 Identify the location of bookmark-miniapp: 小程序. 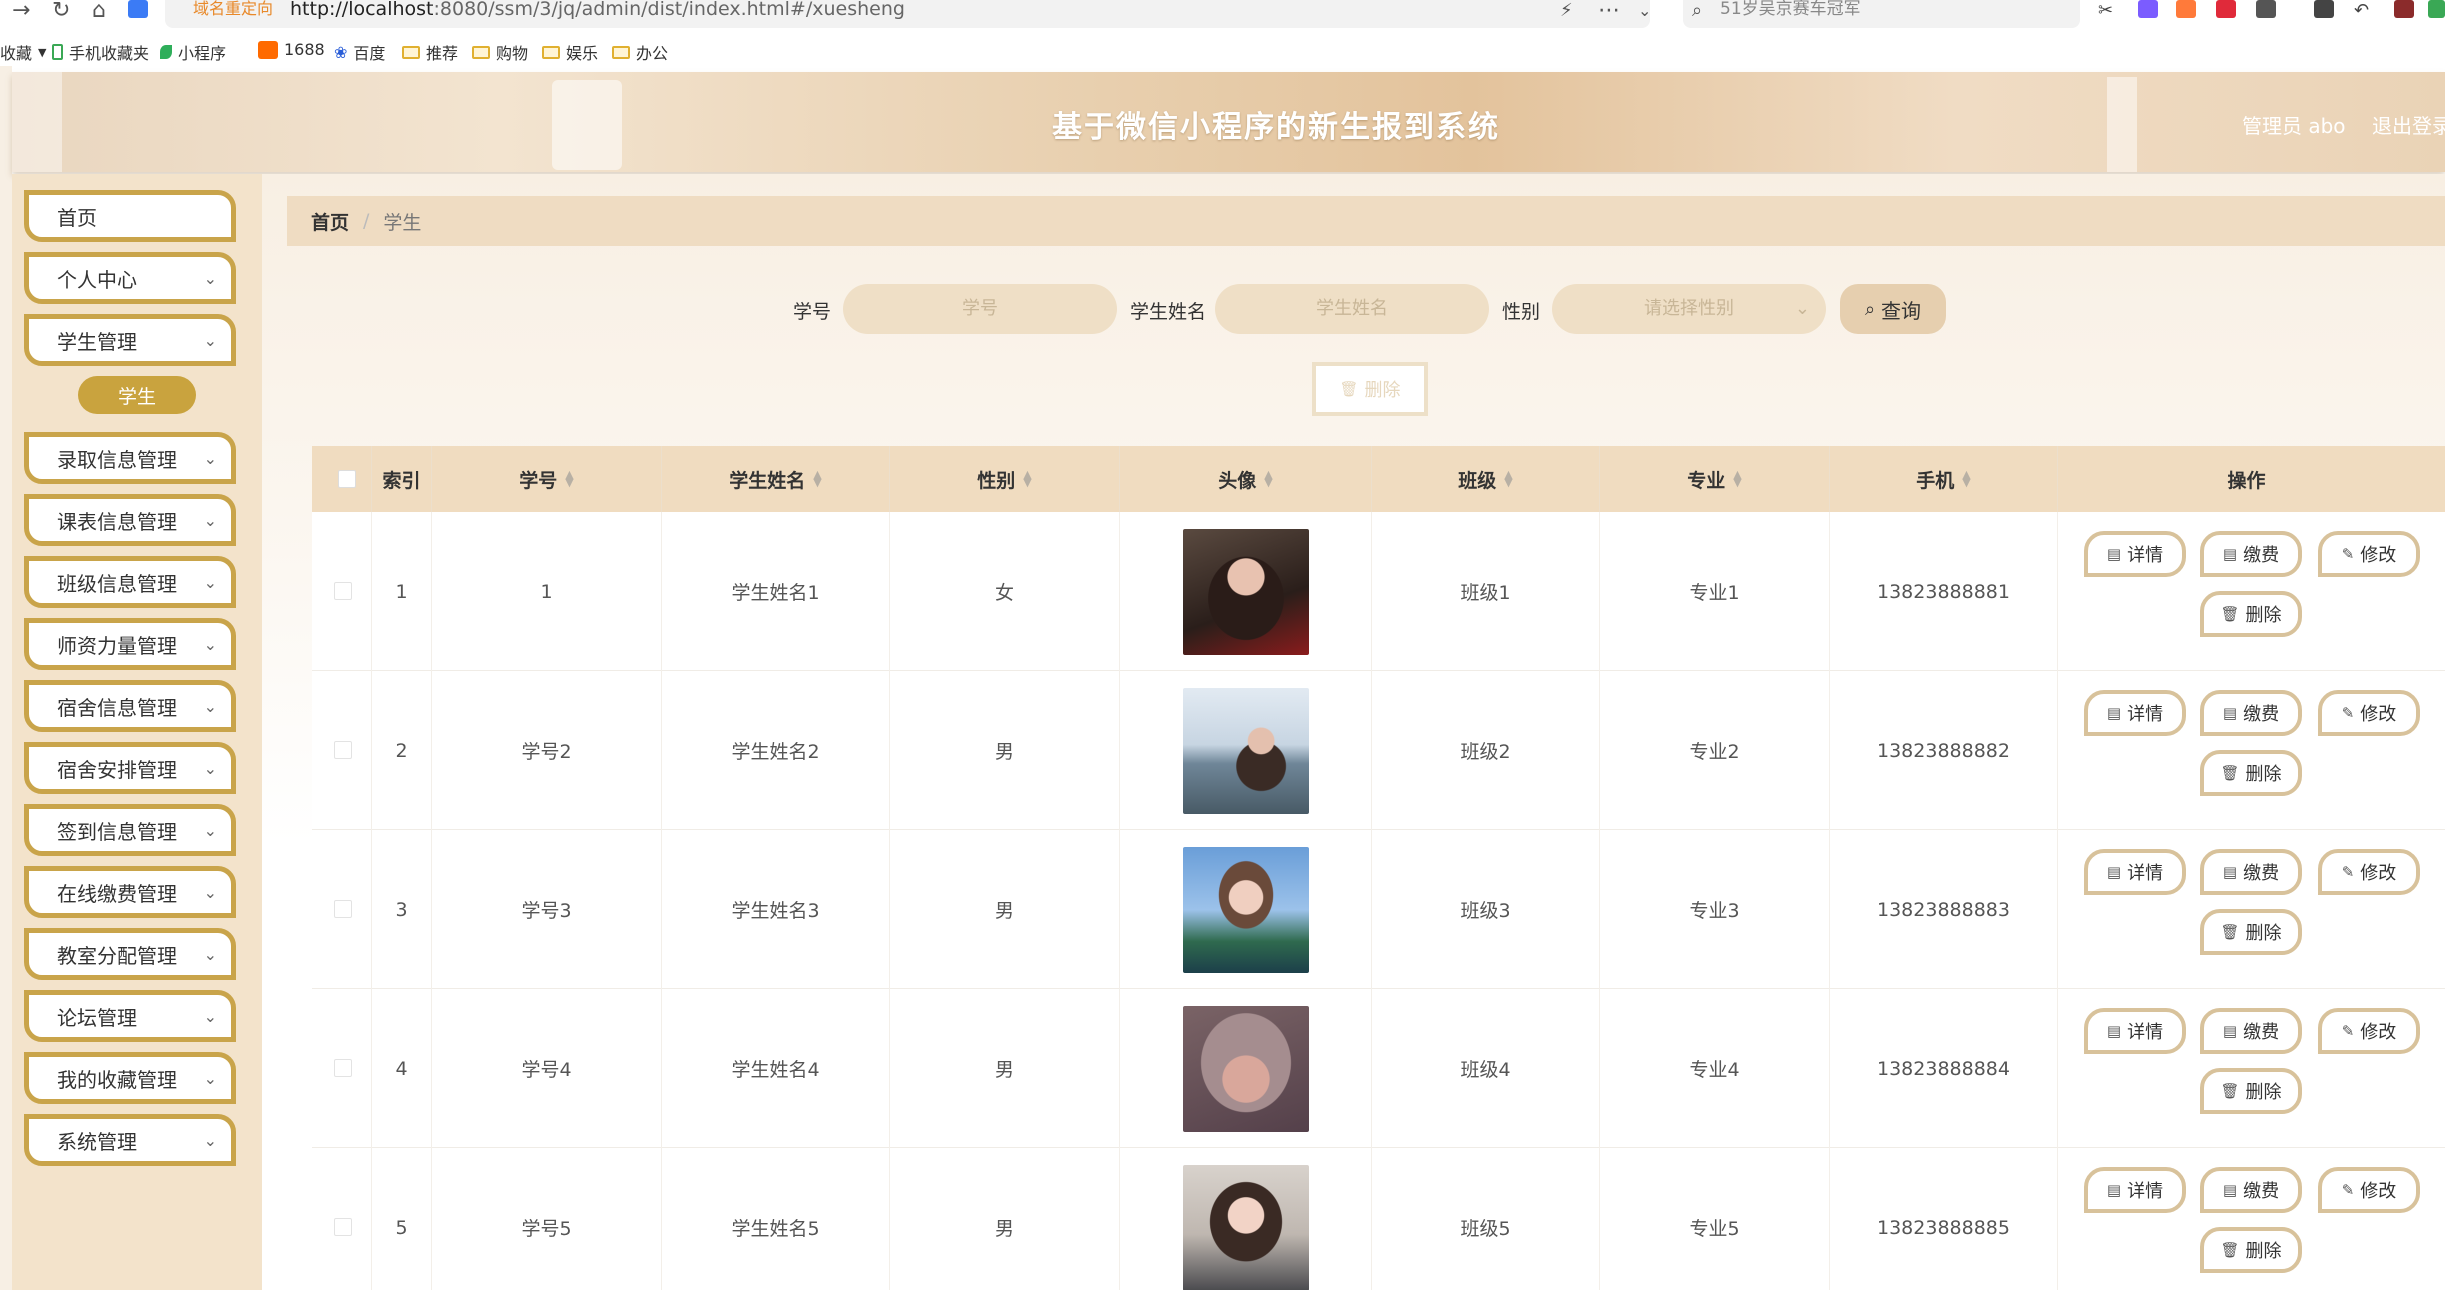
(193, 52).